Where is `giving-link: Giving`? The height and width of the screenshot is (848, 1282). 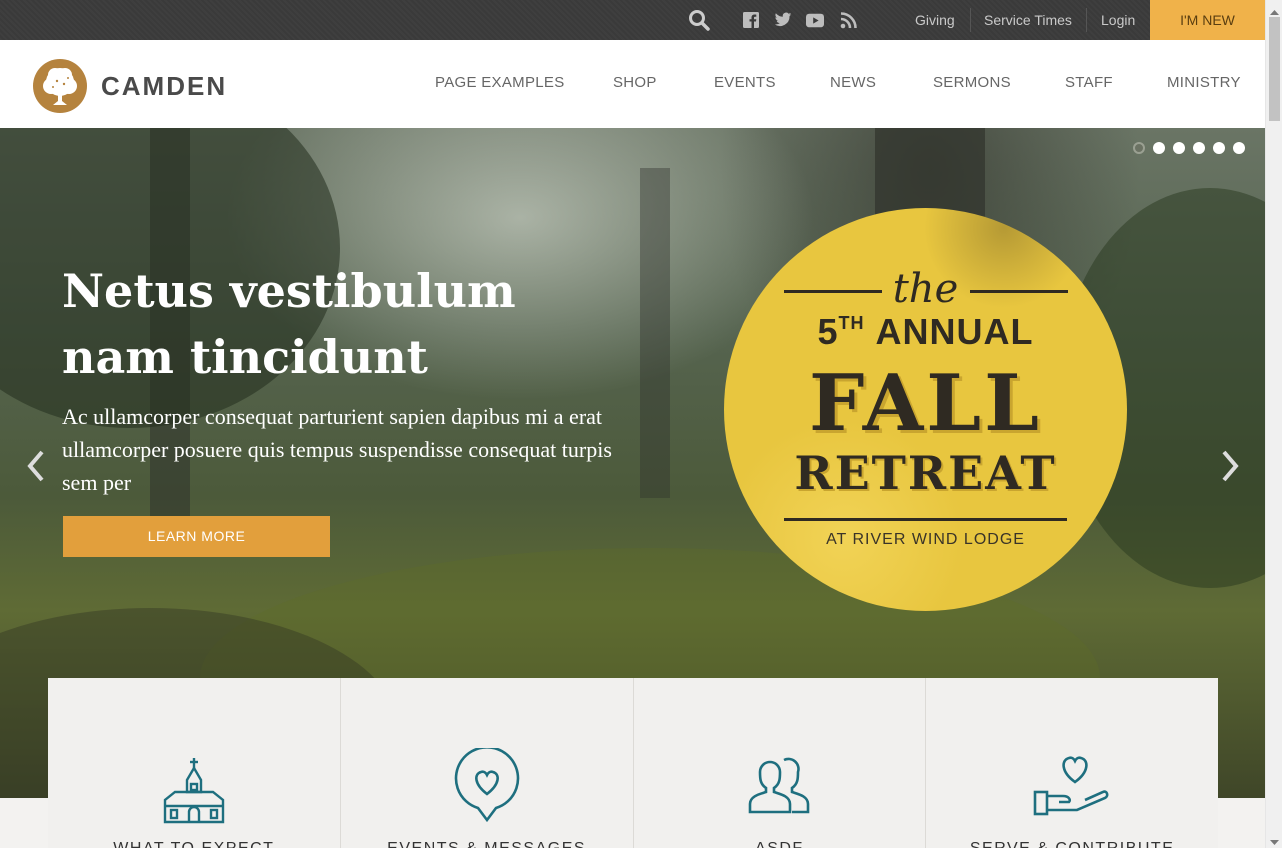
giving-link: Giving is located at coordinates (935, 20).